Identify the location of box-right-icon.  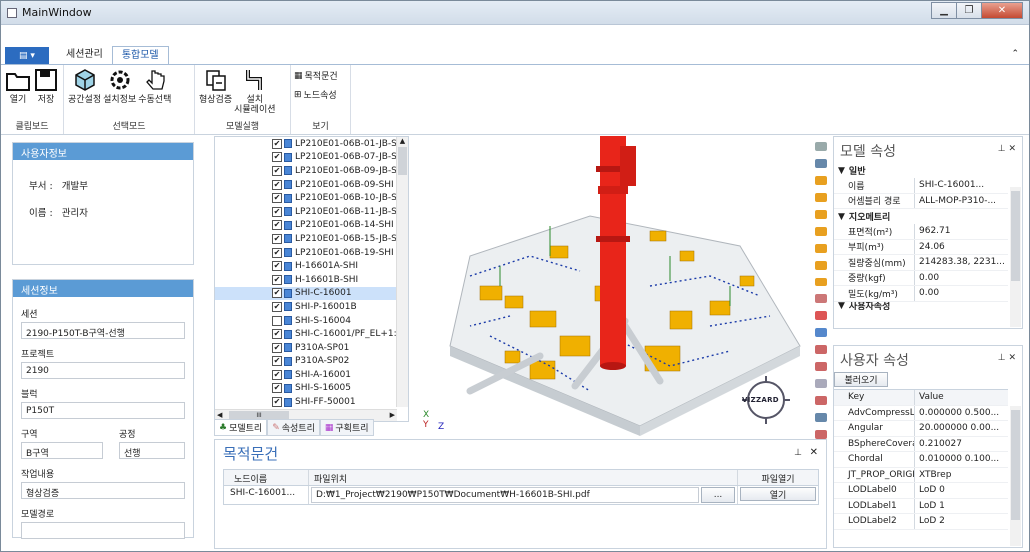
(821, 248).